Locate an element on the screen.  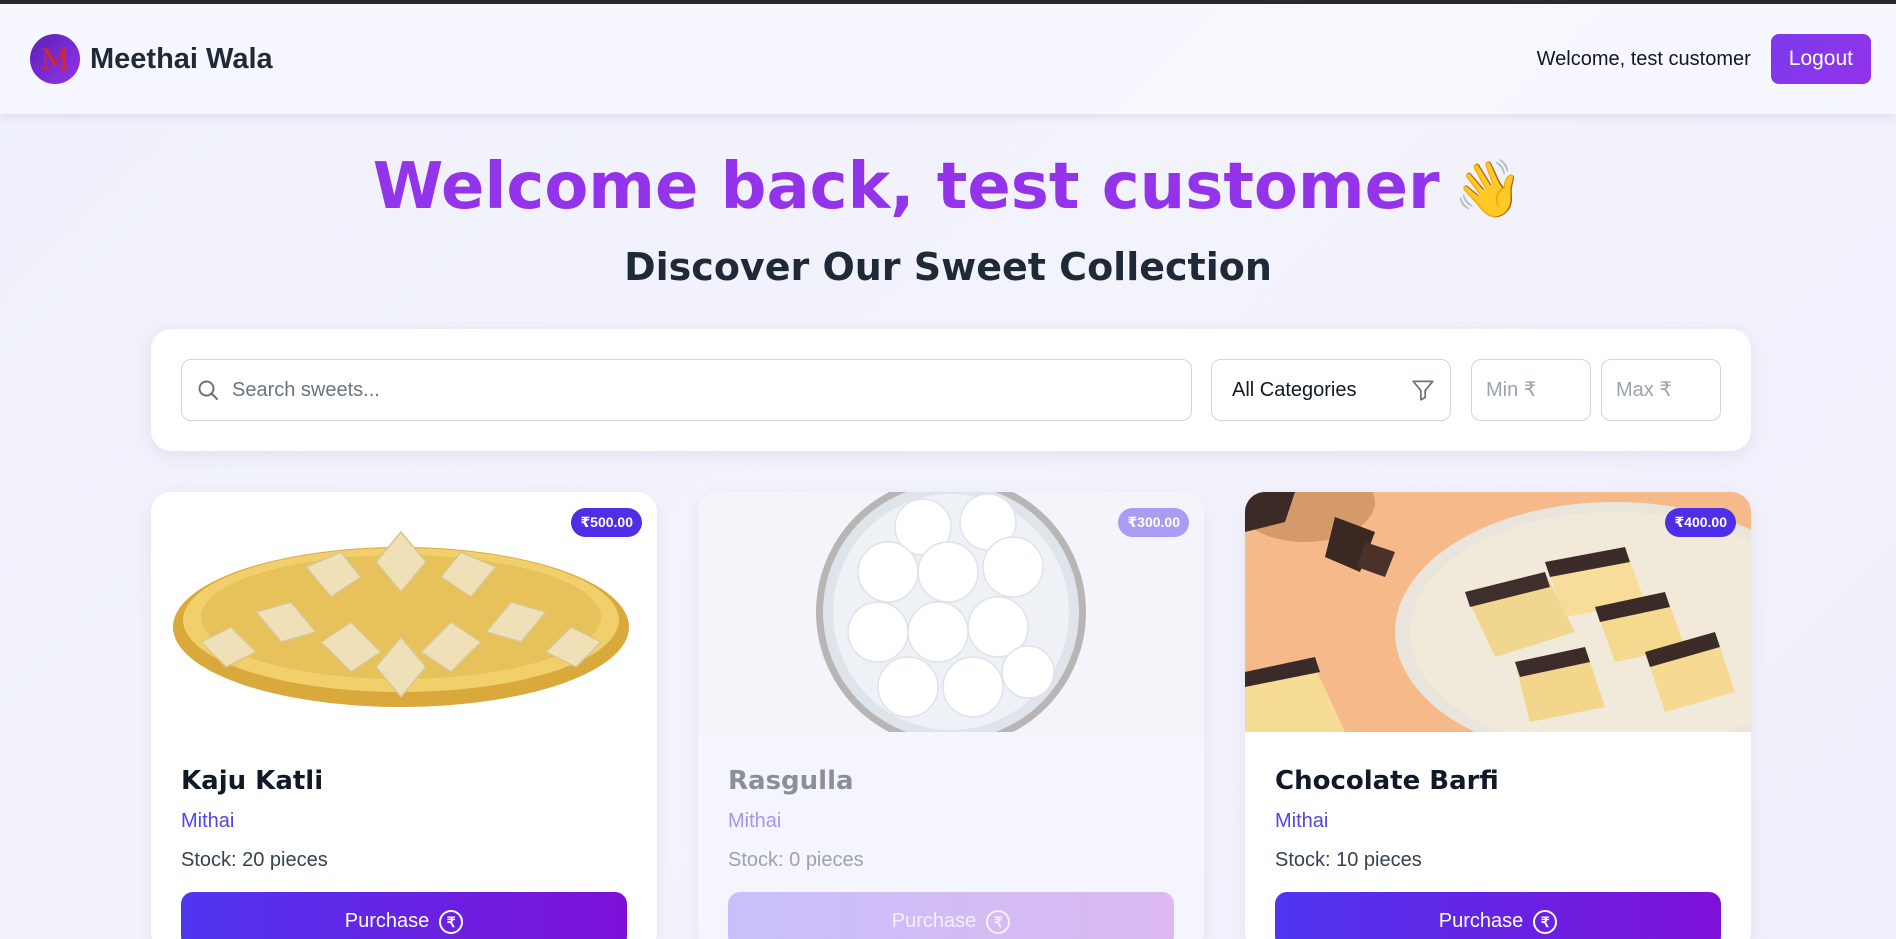
brand: M Meethai Wala is located at coordinates (151, 59).